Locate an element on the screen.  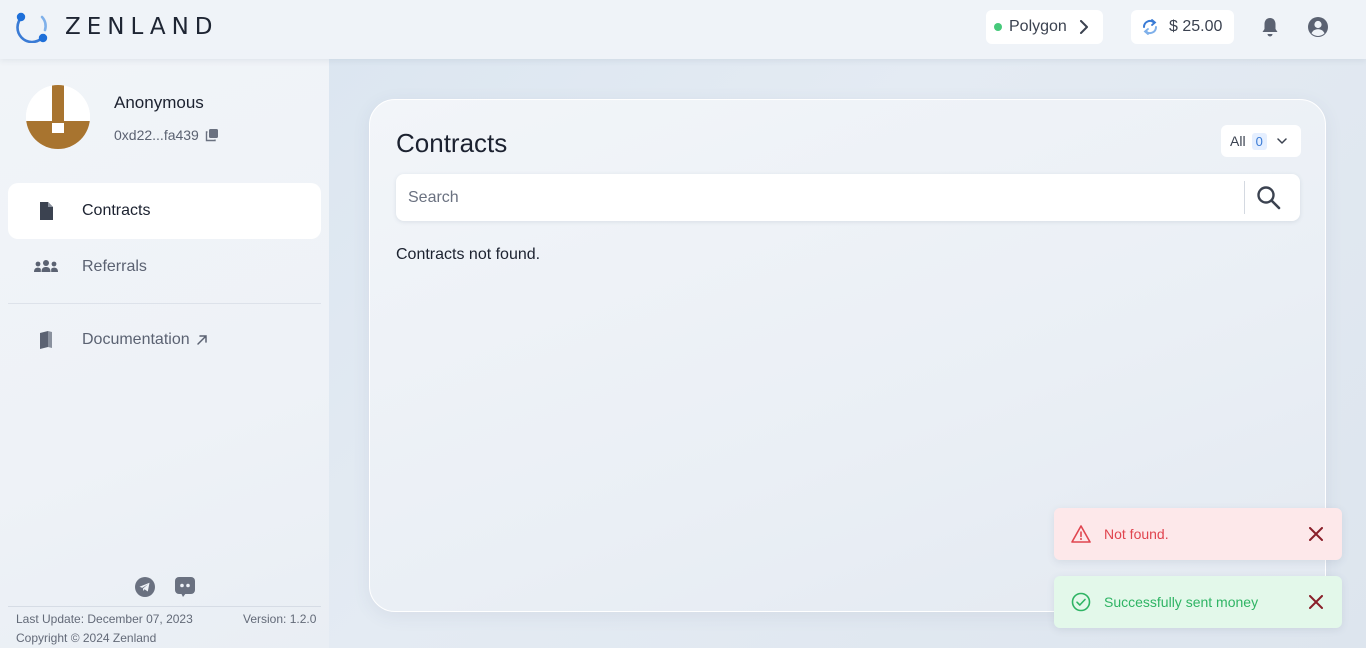
copy-icon is located at coordinates (212, 135).